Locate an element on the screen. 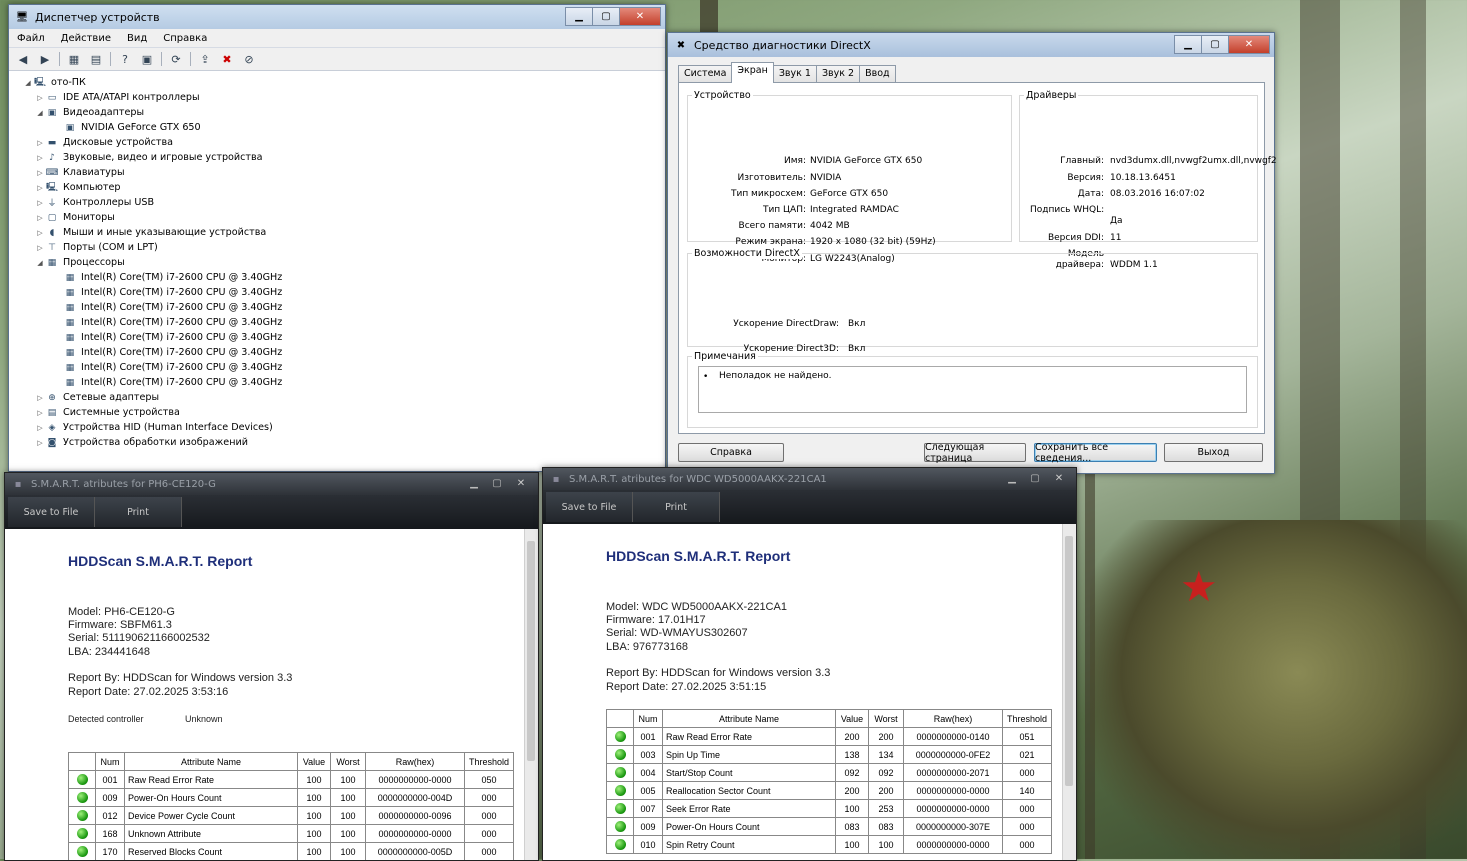 The width and height of the screenshot is (1467, 861). tree-item: ▷ ◖ Мыши и иные указывающие устройства is located at coordinates (344, 232).